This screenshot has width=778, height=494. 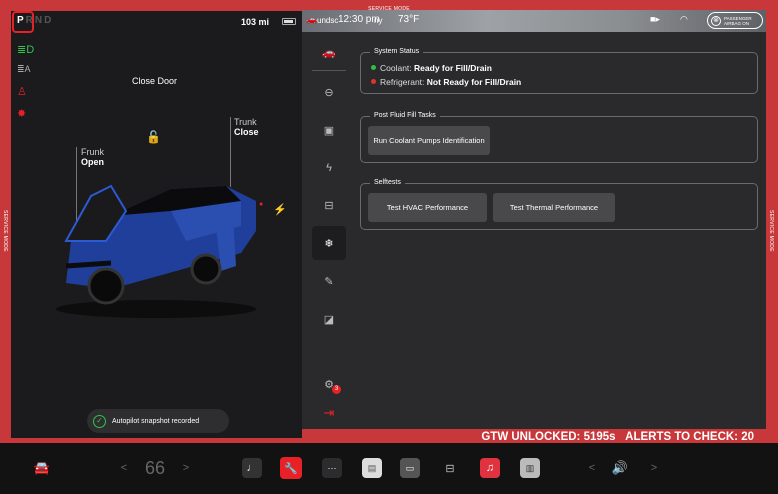 I want to click on toast-text: Autopilot snapshot recorded, so click(x=156, y=421).